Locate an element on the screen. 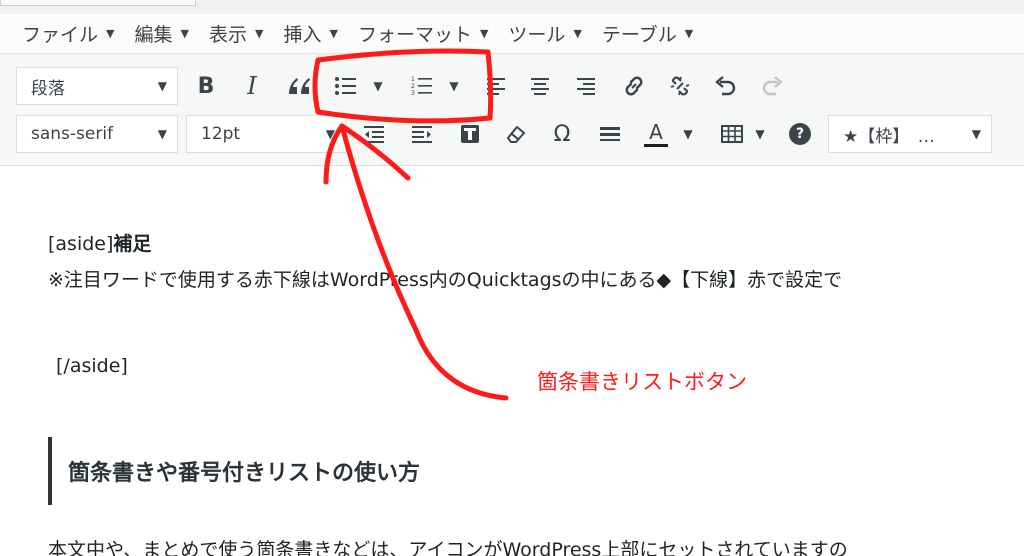 The width and height of the screenshot is (1024, 556). align-center-button is located at coordinates (540, 86).